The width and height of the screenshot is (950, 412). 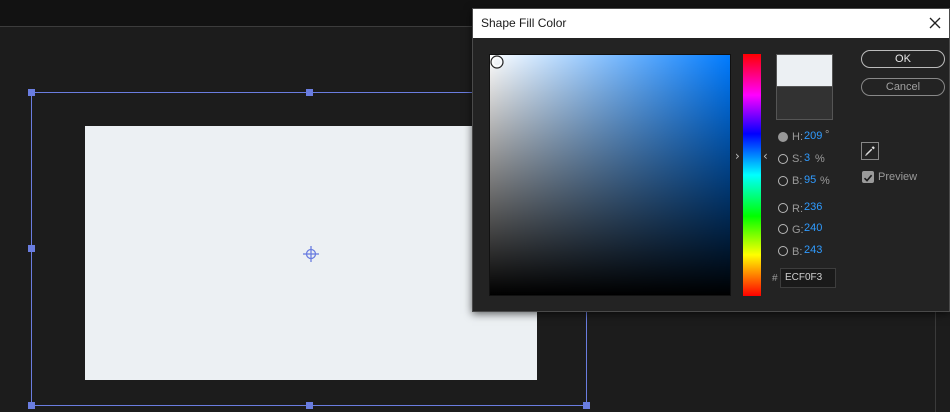 I want to click on new-color-swatch, so click(x=804, y=70).